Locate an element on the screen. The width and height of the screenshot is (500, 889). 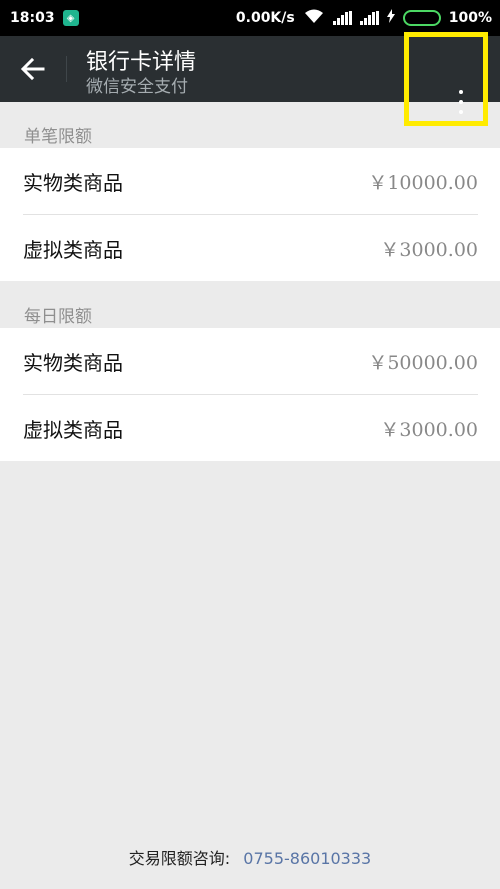
single-limit-group: 实物类商品 ￥10000.00 虚拟类商品 ￥3000.00 is located at coordinates (250, 214).